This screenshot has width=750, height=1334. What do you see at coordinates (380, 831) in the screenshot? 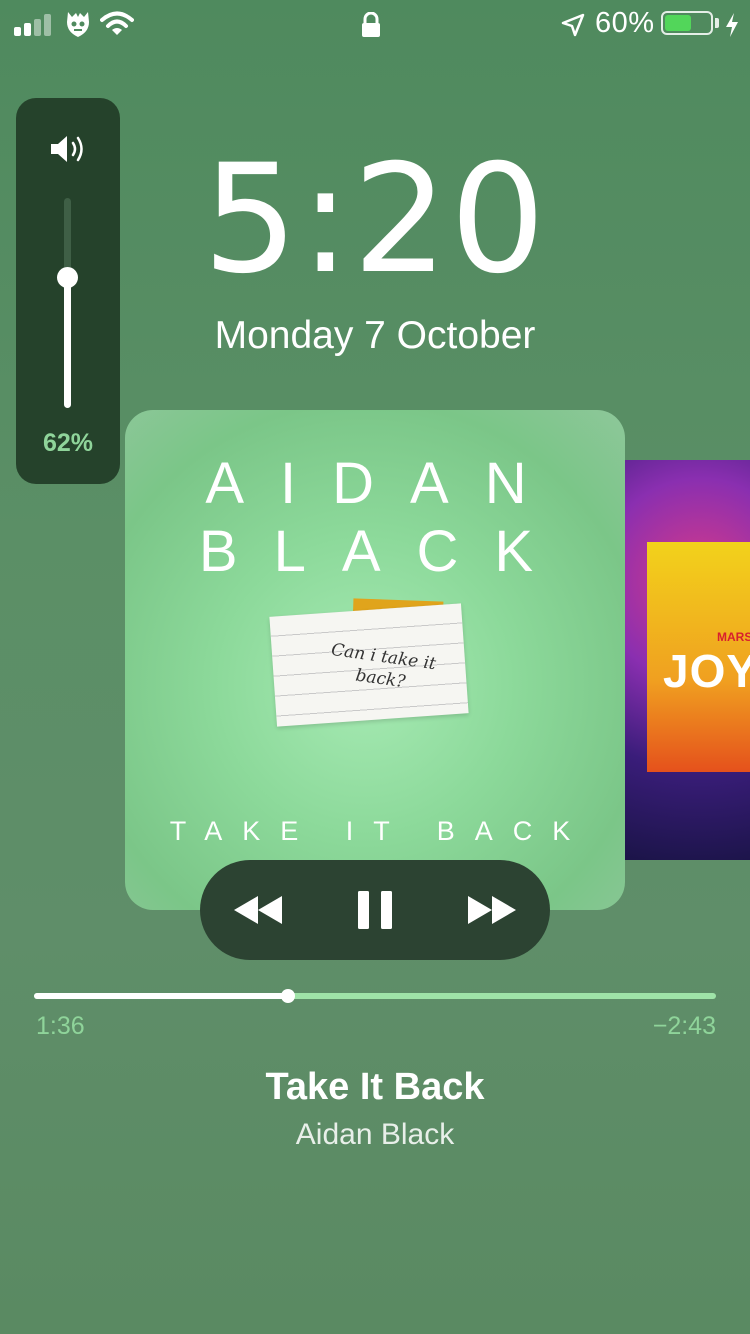
I see `artwork-title-text: TAKE IT BACK` at bounding box center [380, 831].